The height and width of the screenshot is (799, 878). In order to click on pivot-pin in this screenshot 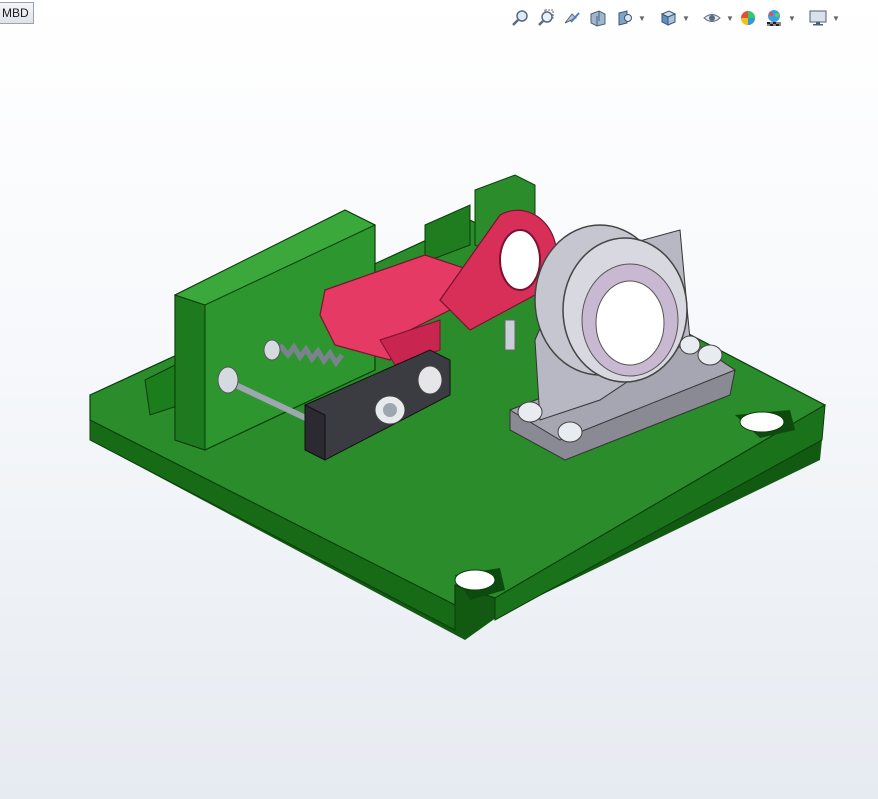, I will do `click(510, 335)`.